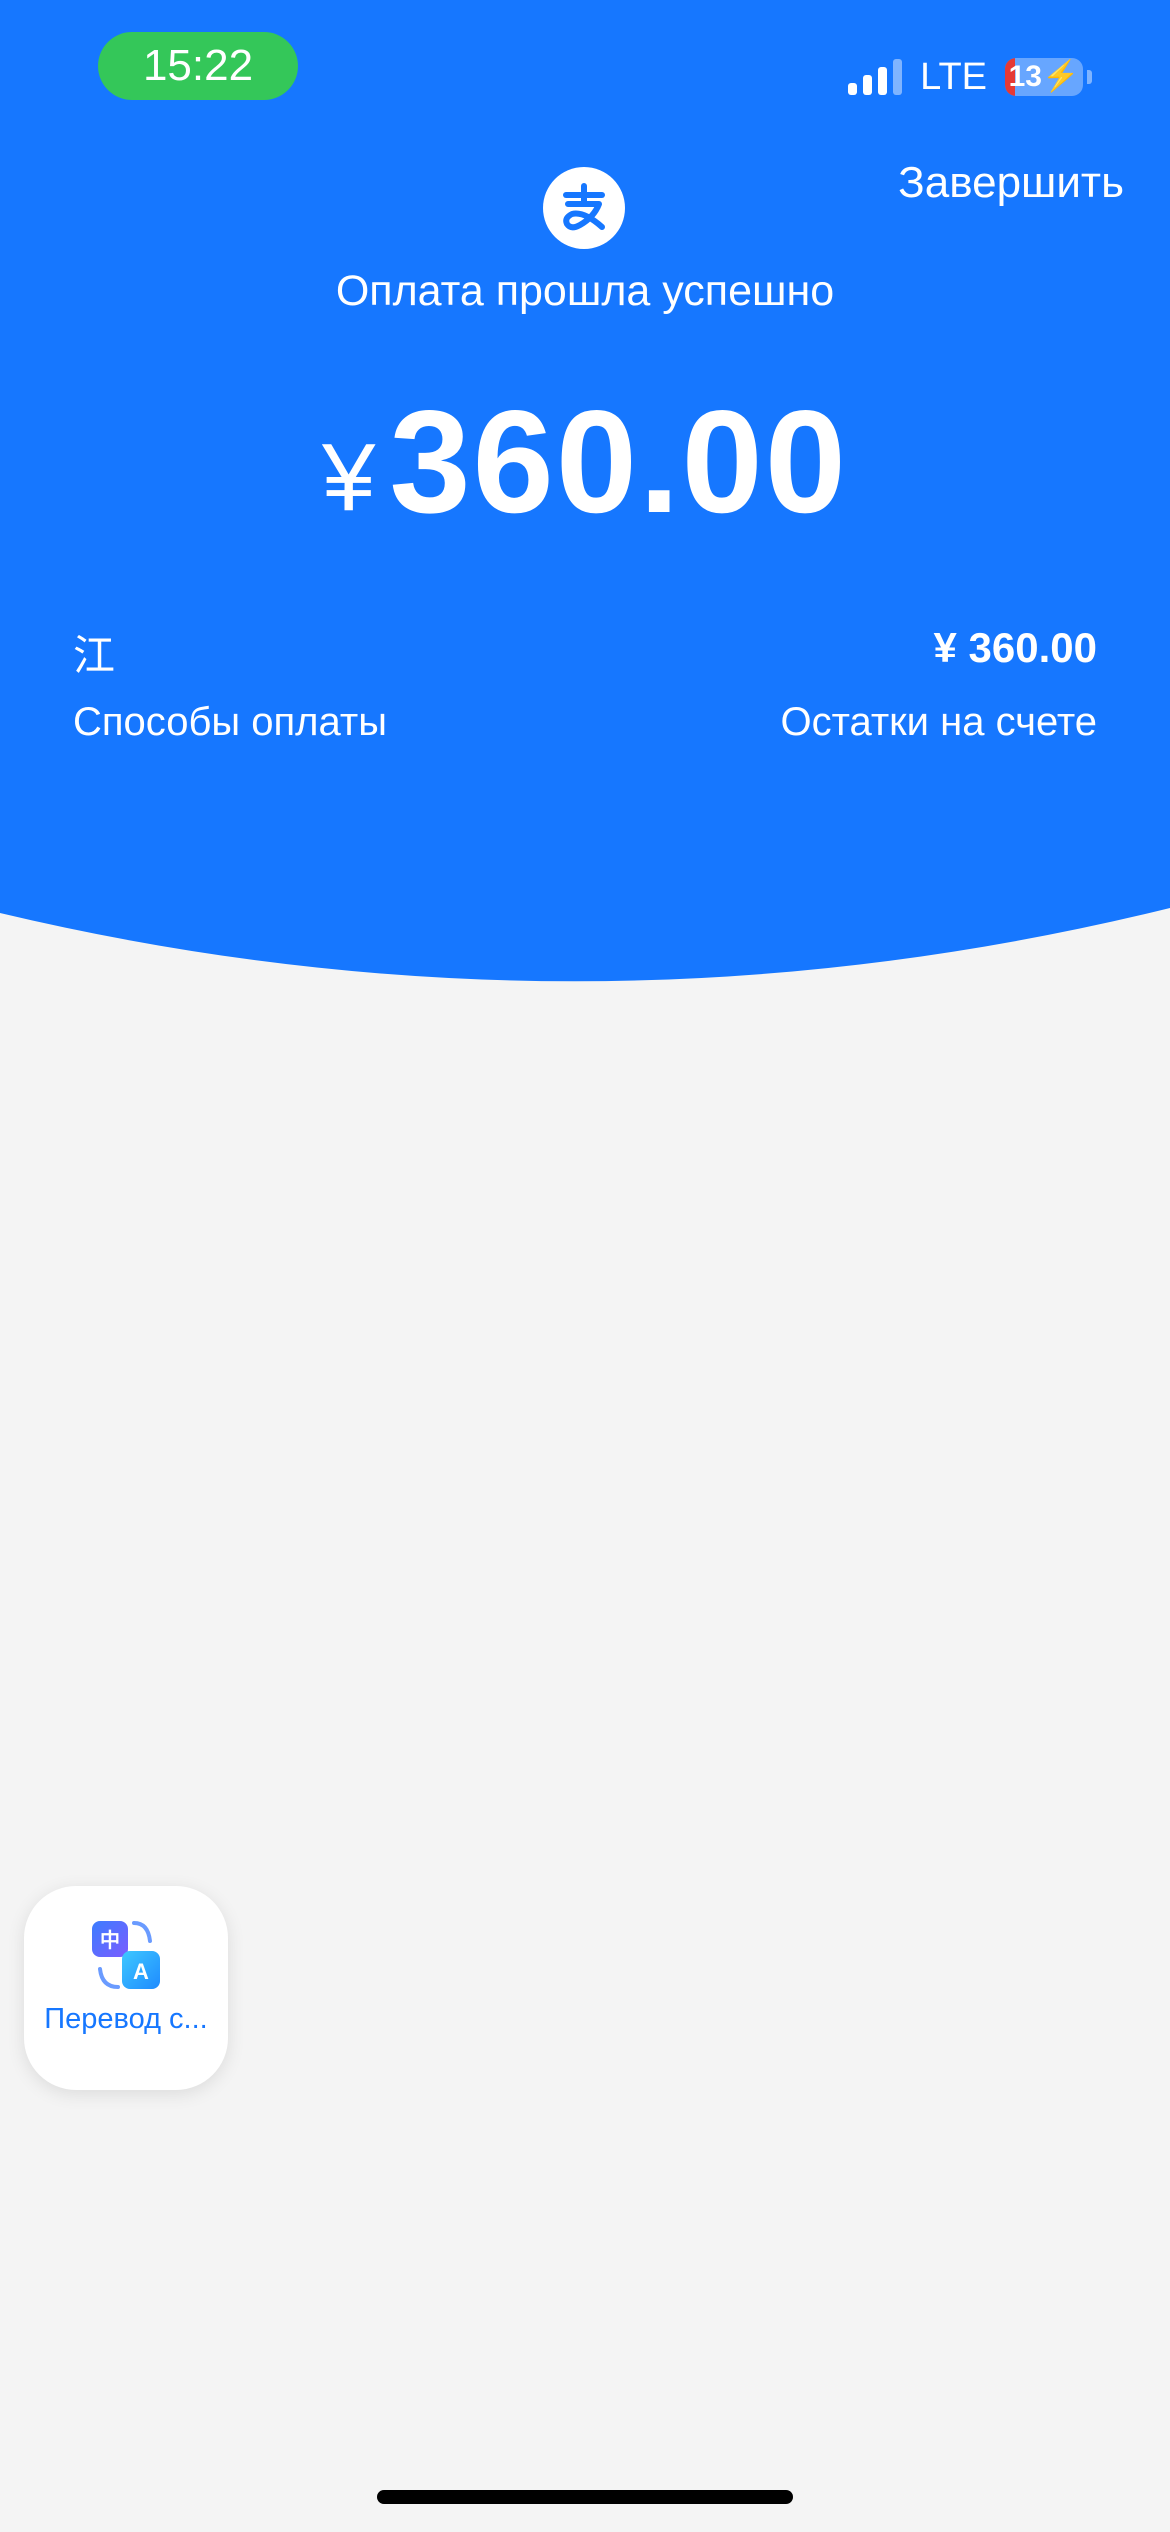 The width and height of the screenshot is (1170, 2532). What do you see at coordinates (230, 722) in the screenshot?
I see `payment-methods-label: Способы оплаты` at bounding box center [230, 722].